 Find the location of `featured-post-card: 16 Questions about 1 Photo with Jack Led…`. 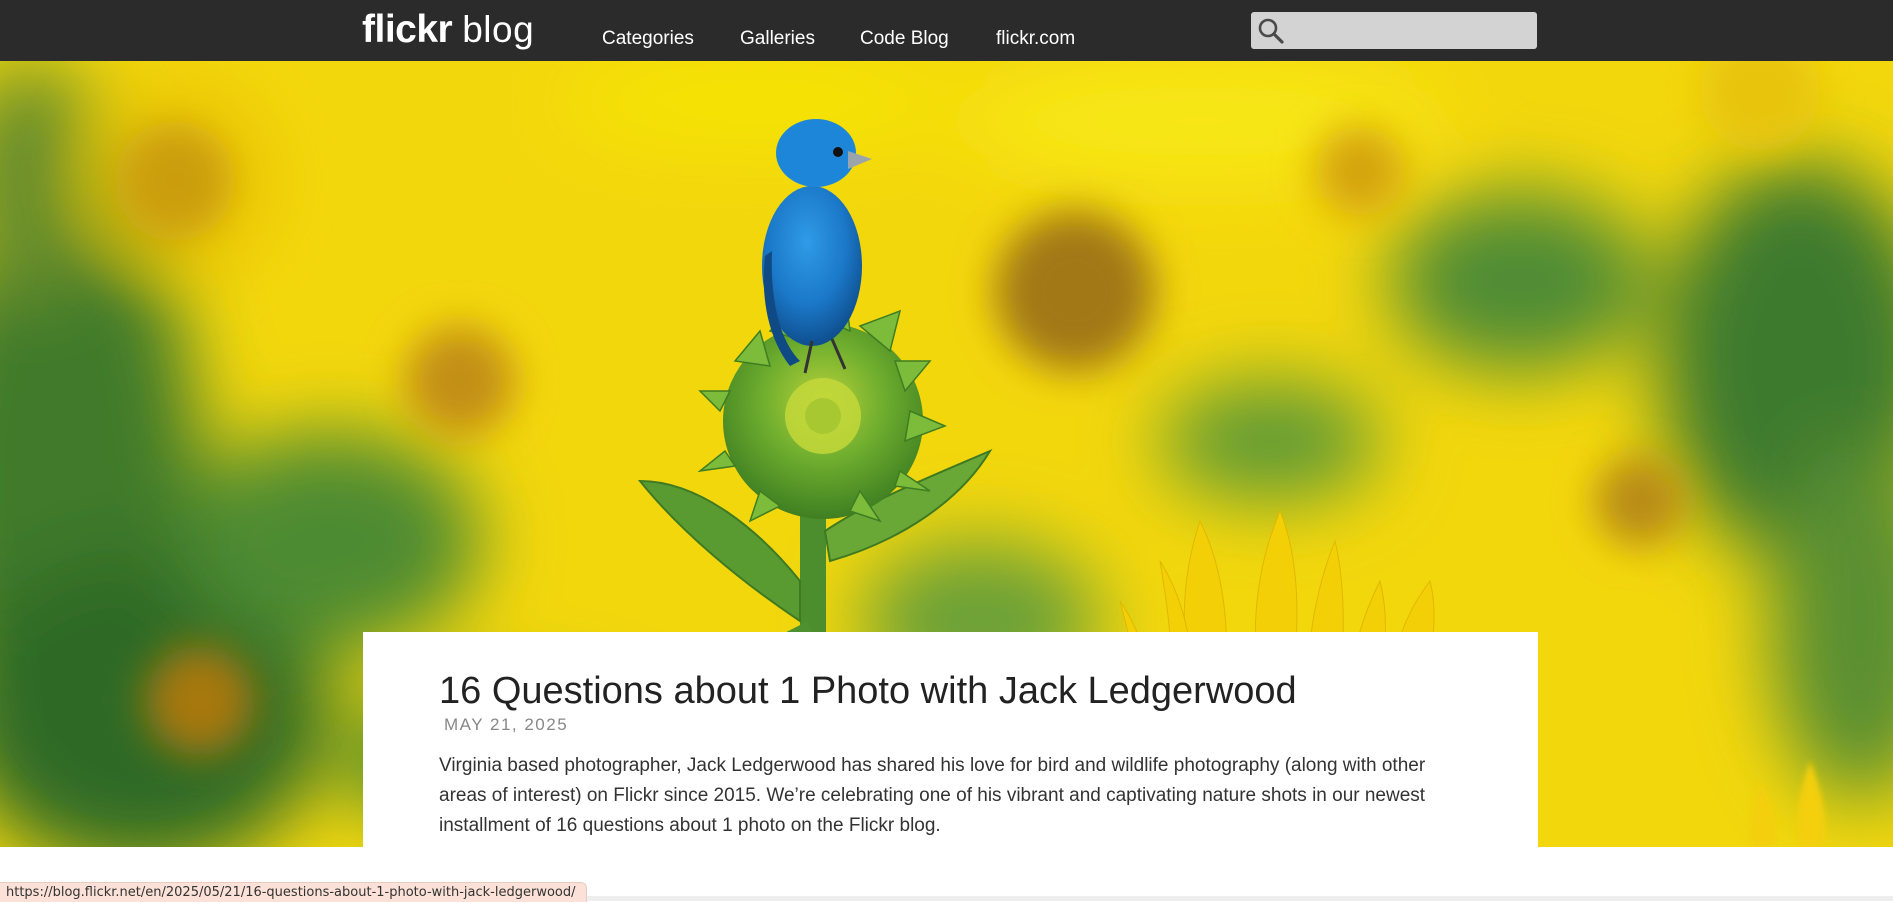

featured-post-card: 16 Questions about 1 Photo with Jack Led… is located at coordinates (950, 739).